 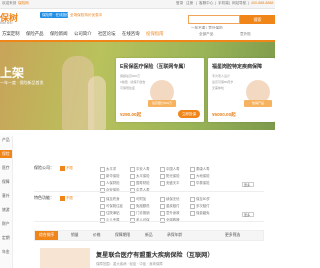 I want to click on filter-option: 保至80岁, so click(x=200, y=199).